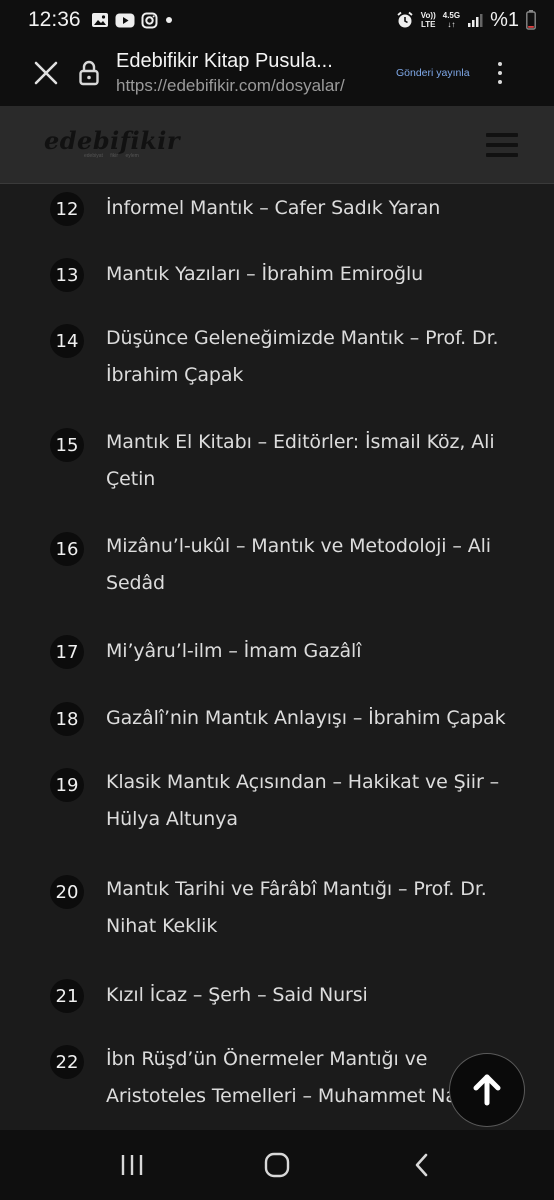  I want to click on home-icon, so click(277, 1165).